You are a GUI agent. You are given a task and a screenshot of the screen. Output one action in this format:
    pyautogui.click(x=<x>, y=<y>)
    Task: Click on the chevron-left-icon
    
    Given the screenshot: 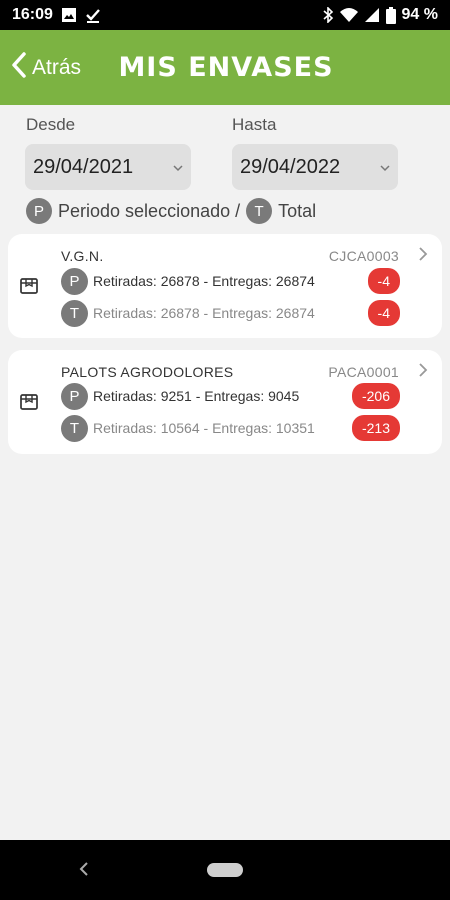 What is the action you would take?
    pyautogui.click(x=19, y=68)
    